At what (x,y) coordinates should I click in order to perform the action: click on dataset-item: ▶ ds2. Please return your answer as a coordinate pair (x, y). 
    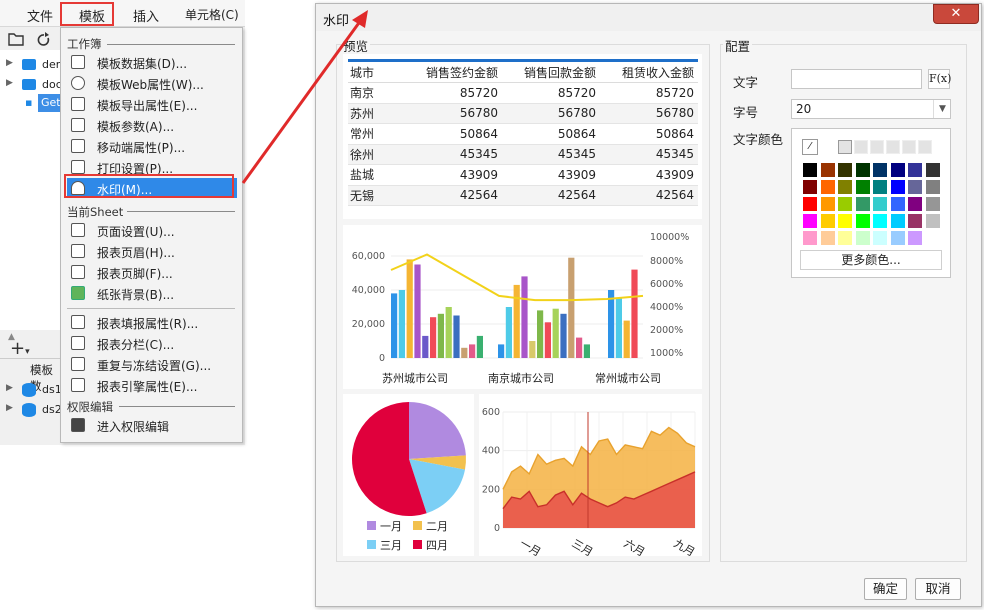
    Looking at the image, I should click on (31, 410).